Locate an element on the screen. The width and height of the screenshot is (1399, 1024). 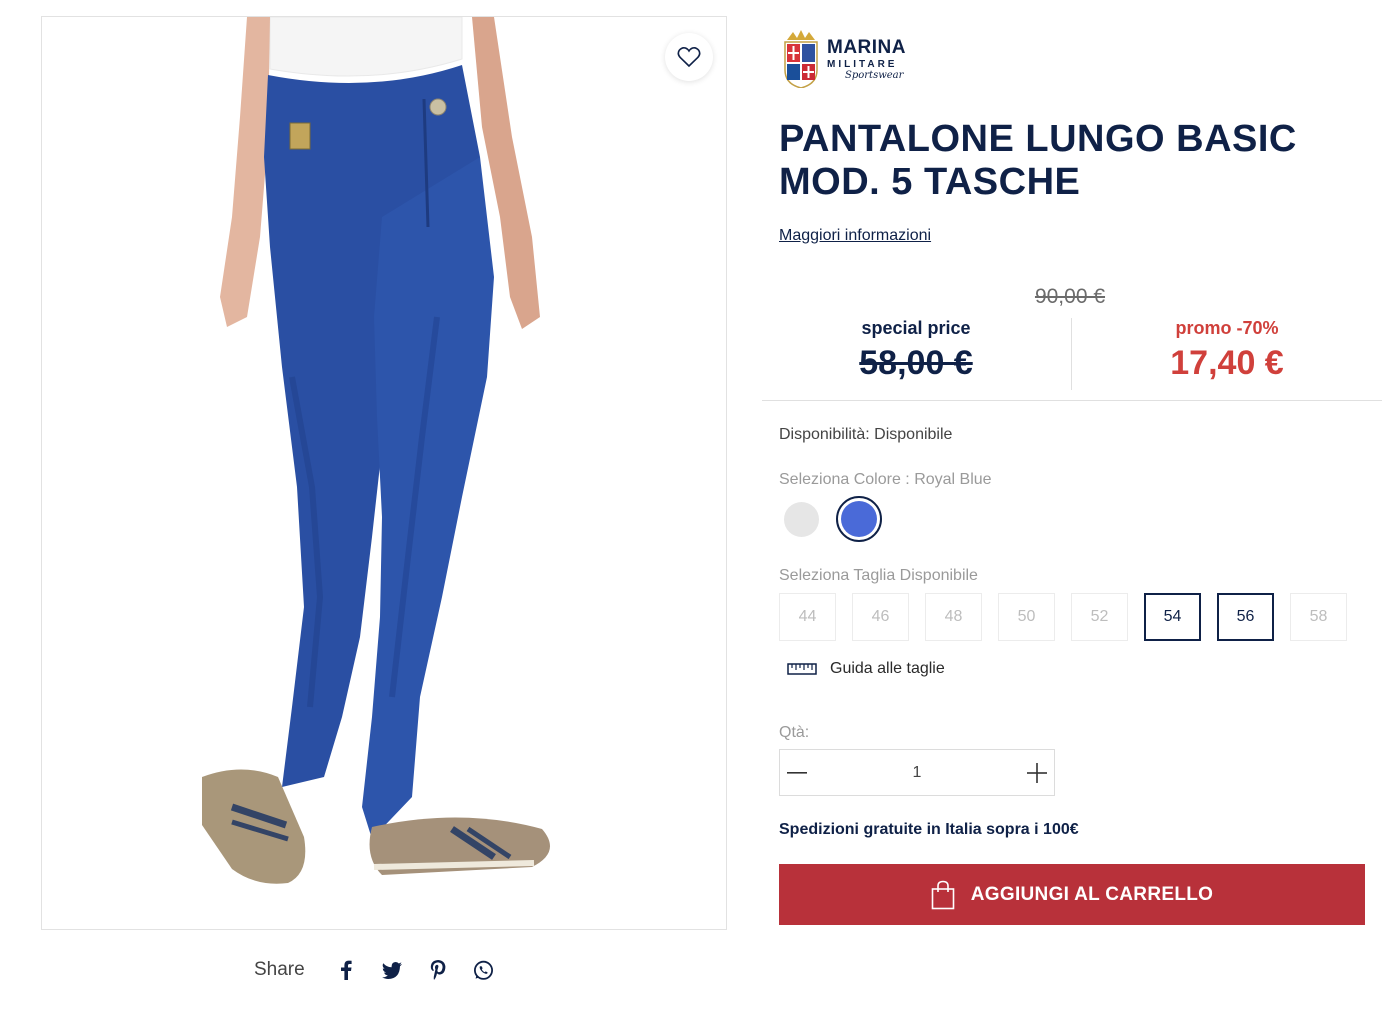
heart-icon is located at coordinates (689, 57).